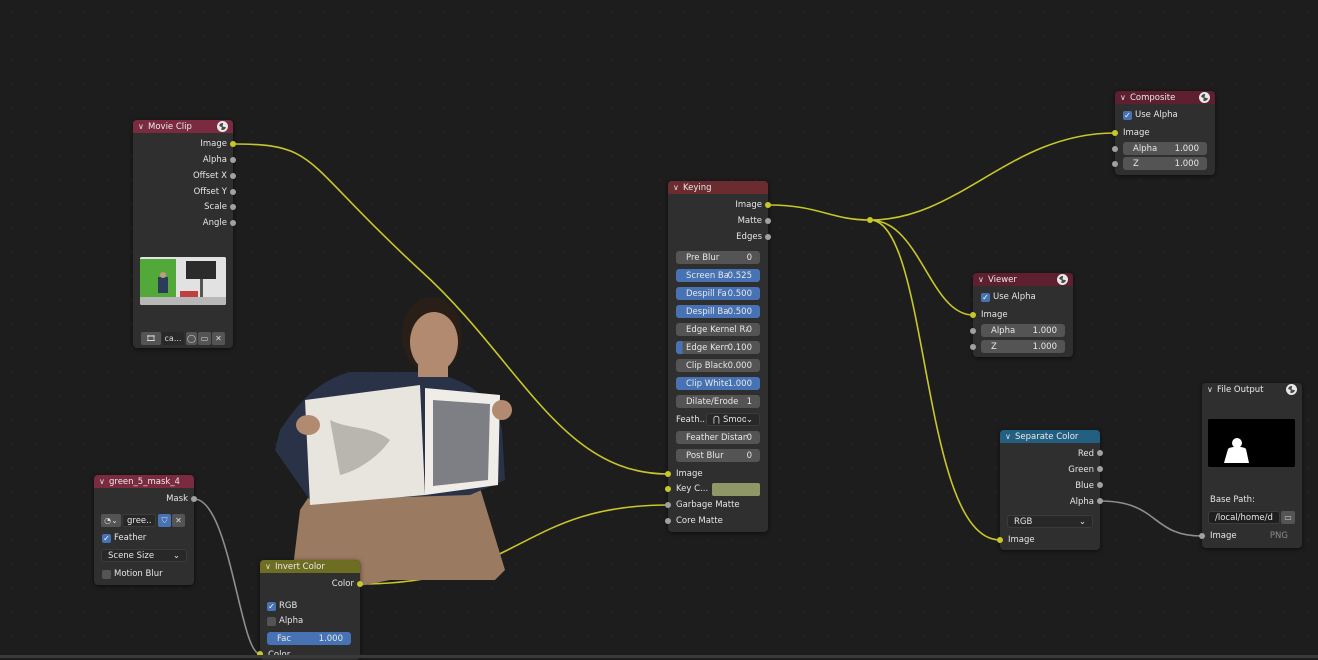 Image resolution: width=1318 pixels, height=660 pixels. What do you see at coordinates (144, 481) in the screenshot?
I see `mask-header: ∨ green_5_mask_4` at bounding box center [144, 481].